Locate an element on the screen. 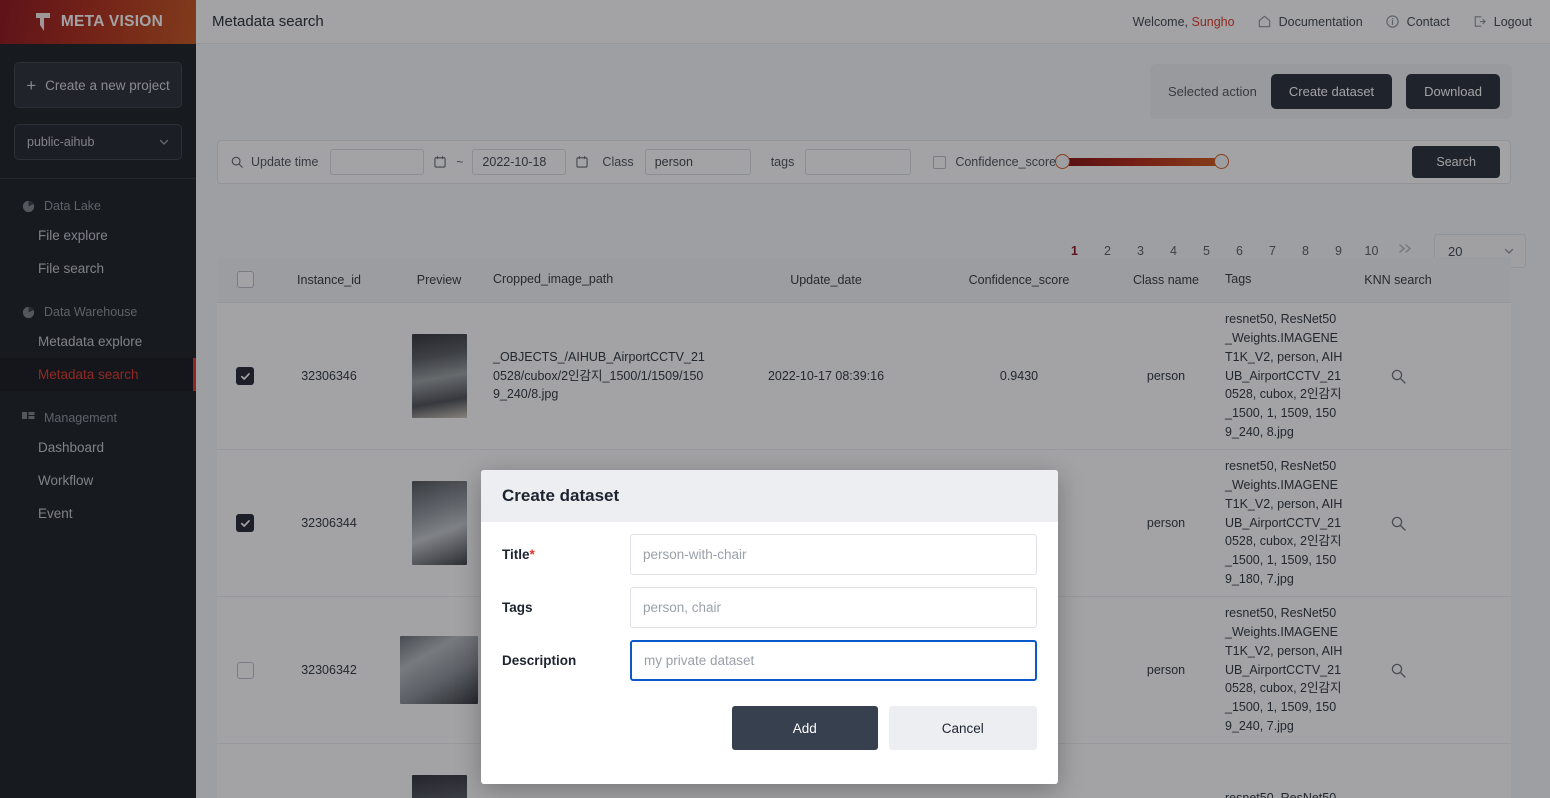 This screenshot has height=798, width=1550. description-label: Description is located at coordinates (539, 660).